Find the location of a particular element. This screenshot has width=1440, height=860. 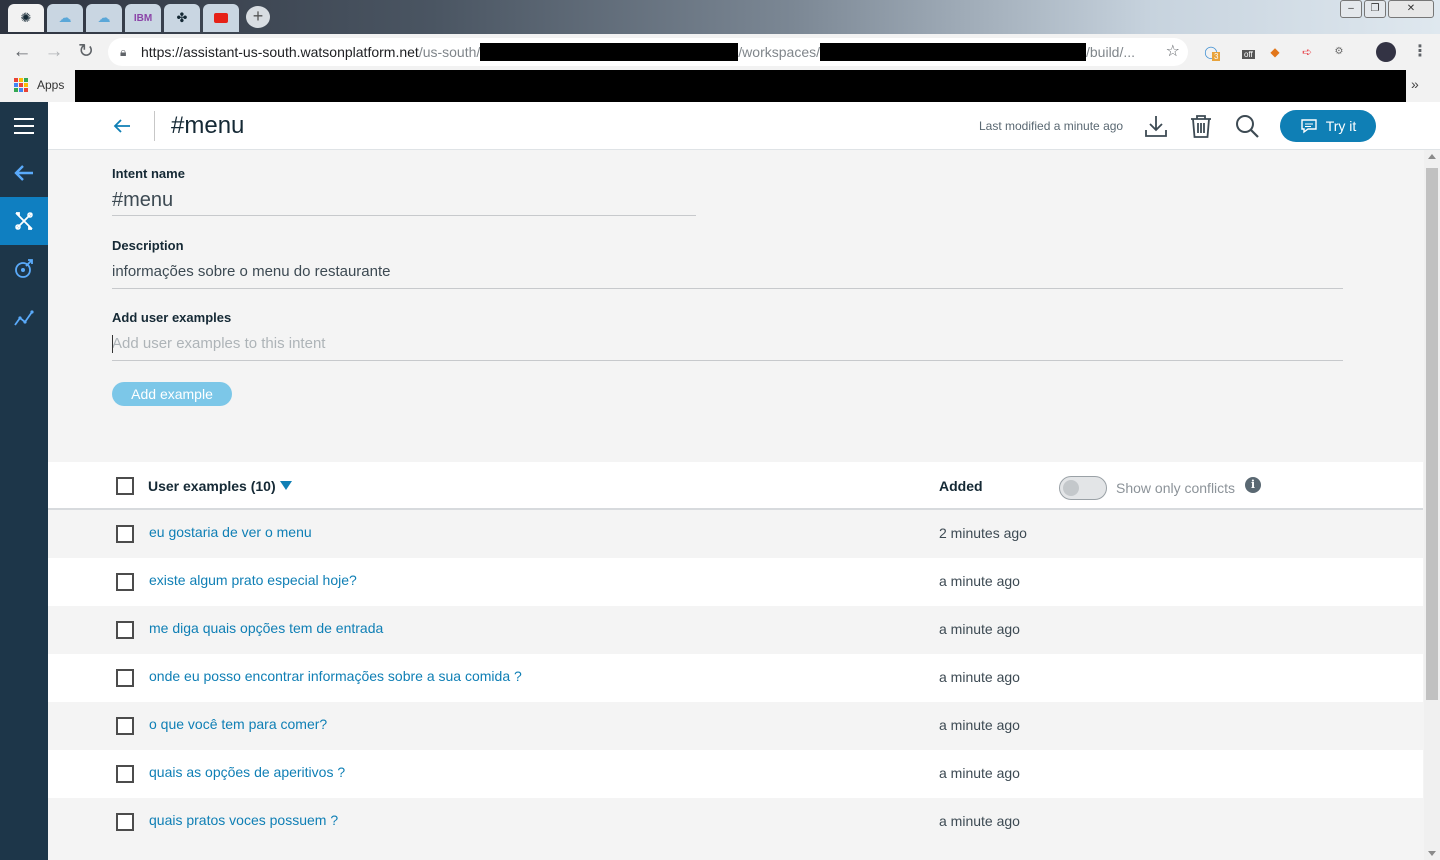

add-user-examples-underline is located at coordinates (727, 360).